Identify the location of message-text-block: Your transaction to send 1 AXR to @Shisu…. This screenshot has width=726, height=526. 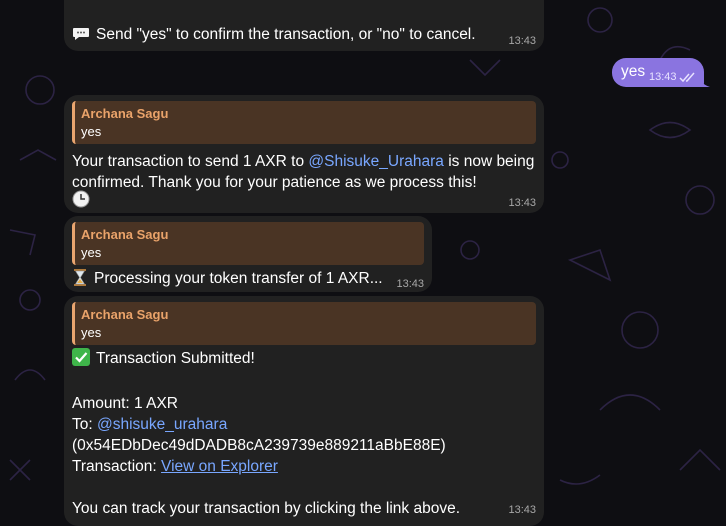
(305, 172).